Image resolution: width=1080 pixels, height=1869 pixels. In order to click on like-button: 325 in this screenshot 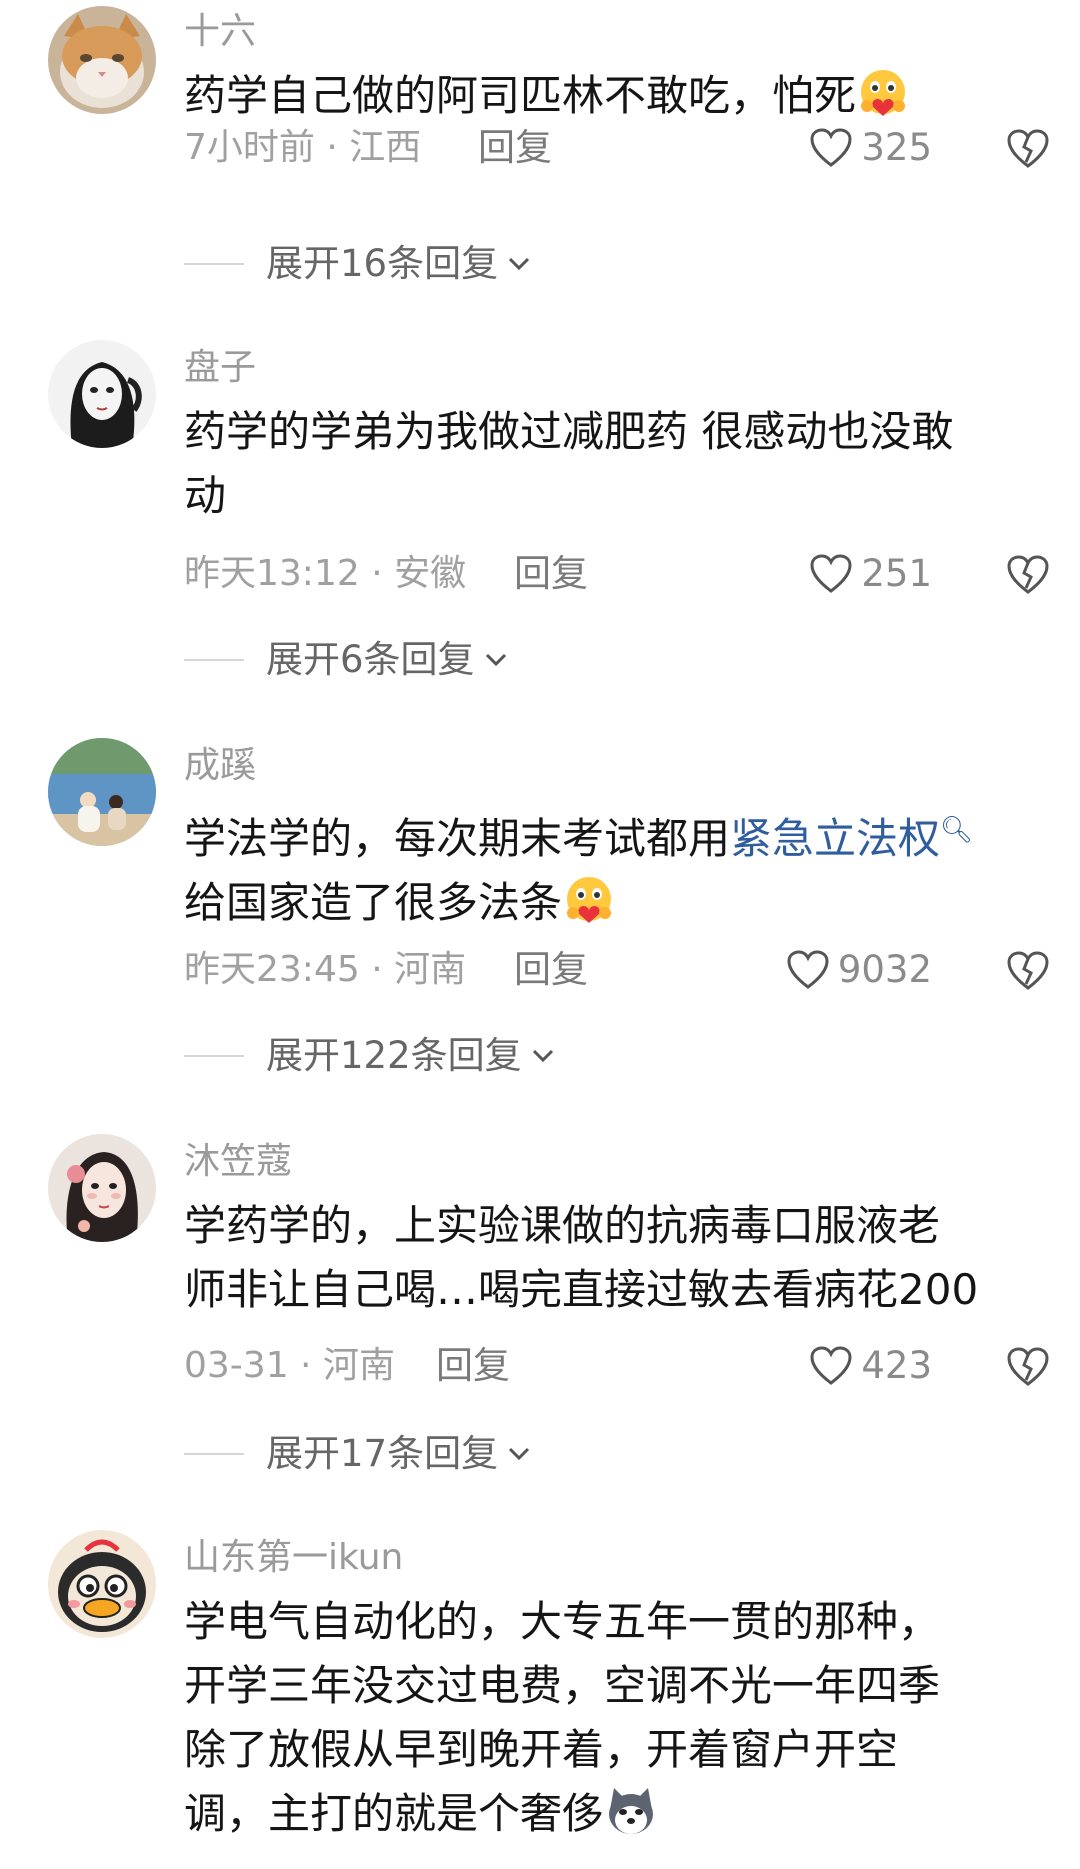, I will do `click(870, 148)`.